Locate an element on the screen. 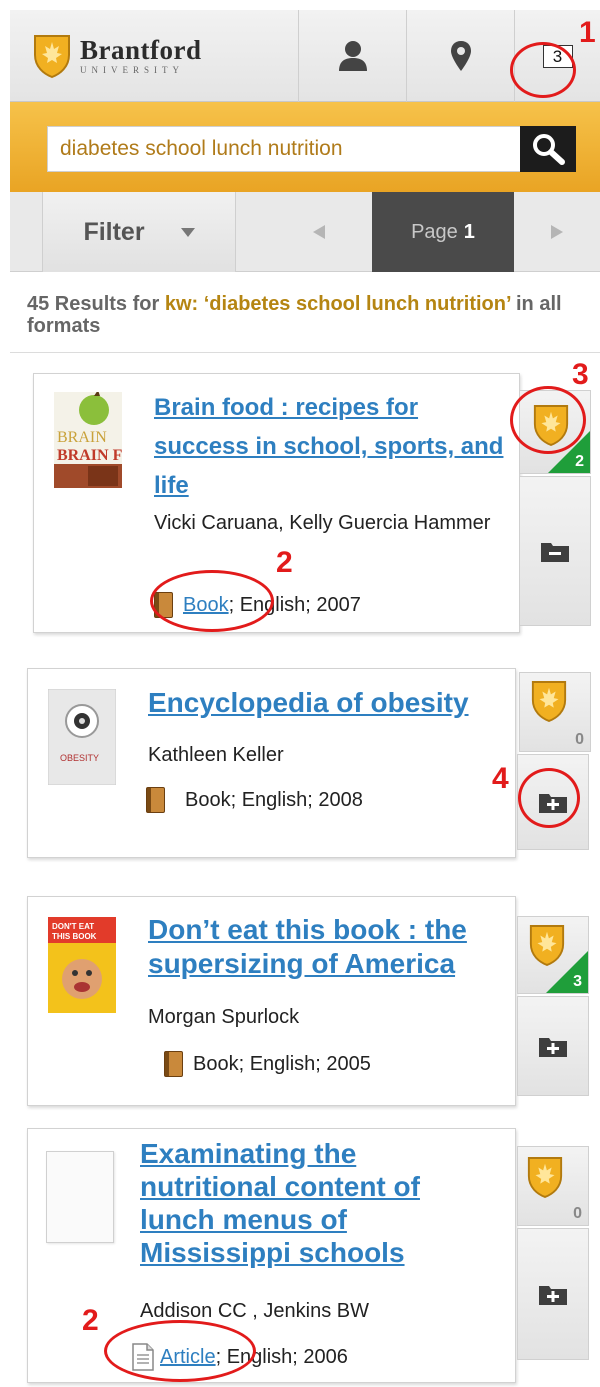  annotation-number: 3 is located at coordinates (580, 374).